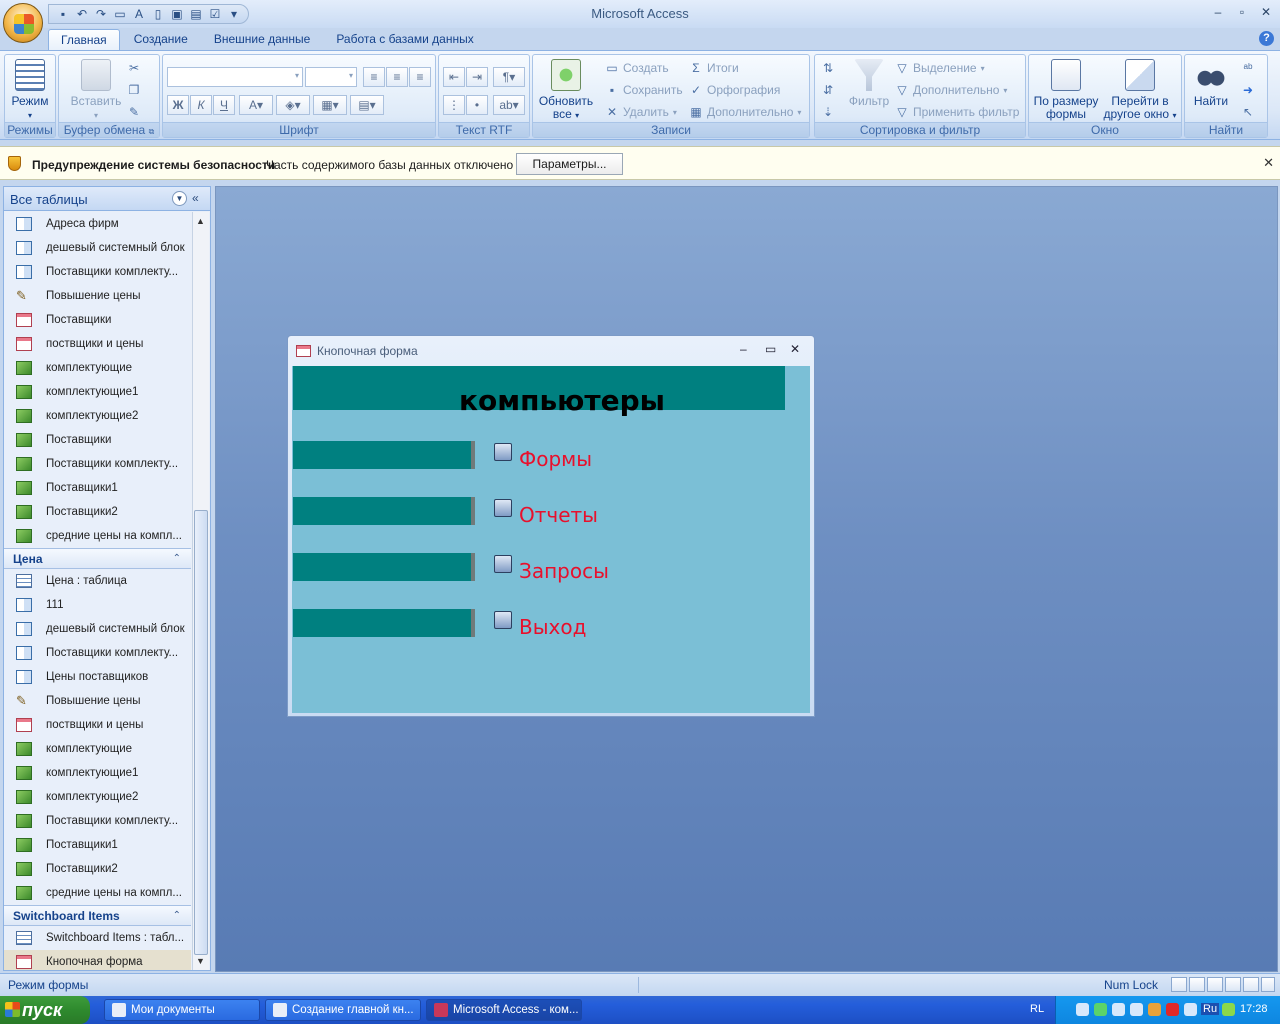 Image resolution: width=1280 pixels, height=1024 pixels. What do you see at coordinates (1136, 1009) in the screenshot?
I see `tray-app-icon` at bounding box center [1136, 1009].